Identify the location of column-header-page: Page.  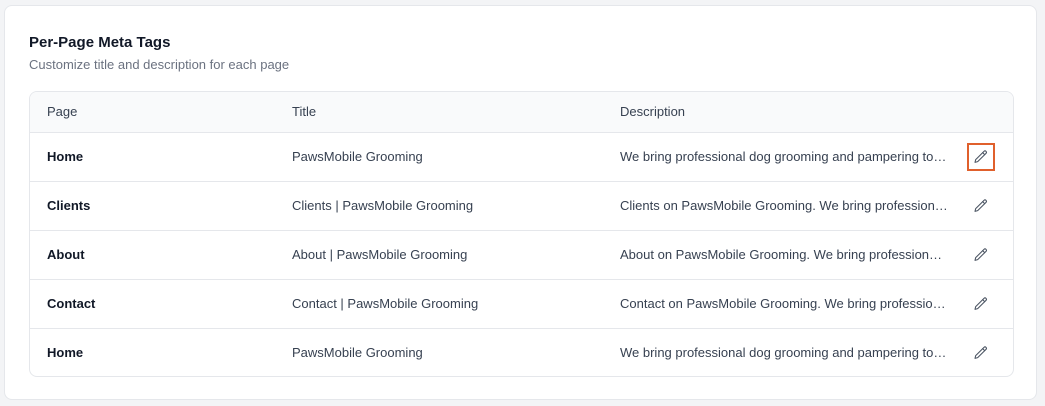
(152, 112).